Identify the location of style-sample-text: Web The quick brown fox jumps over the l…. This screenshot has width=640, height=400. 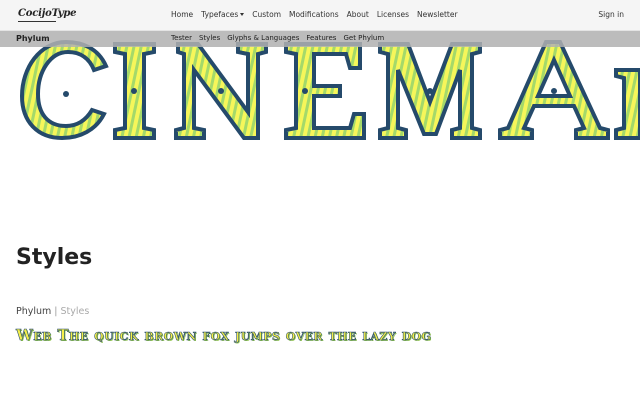
(224, 335).